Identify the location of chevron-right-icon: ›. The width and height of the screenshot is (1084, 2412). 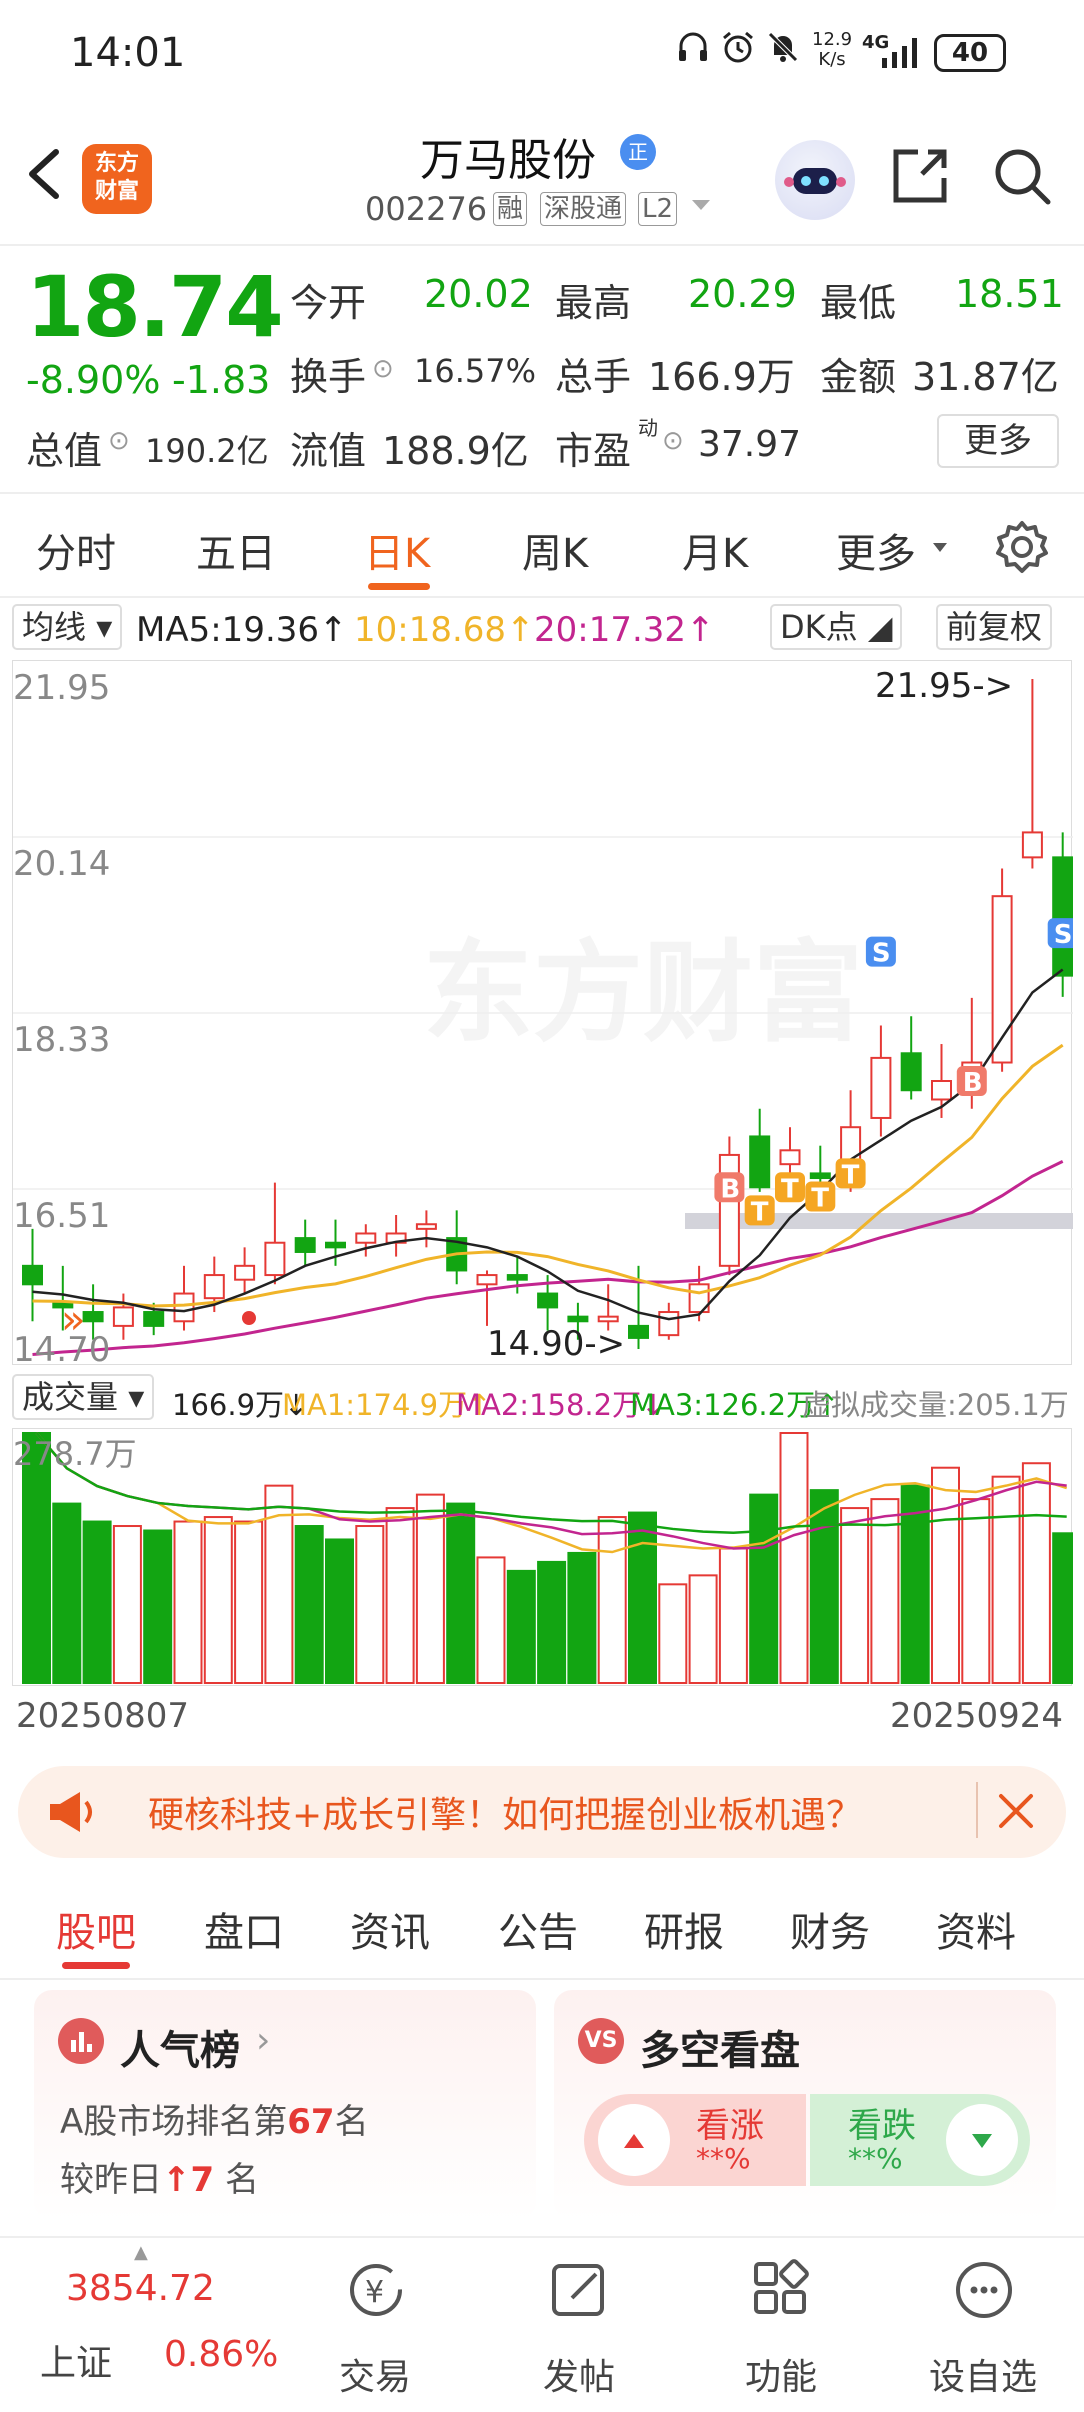
(263, 2040).